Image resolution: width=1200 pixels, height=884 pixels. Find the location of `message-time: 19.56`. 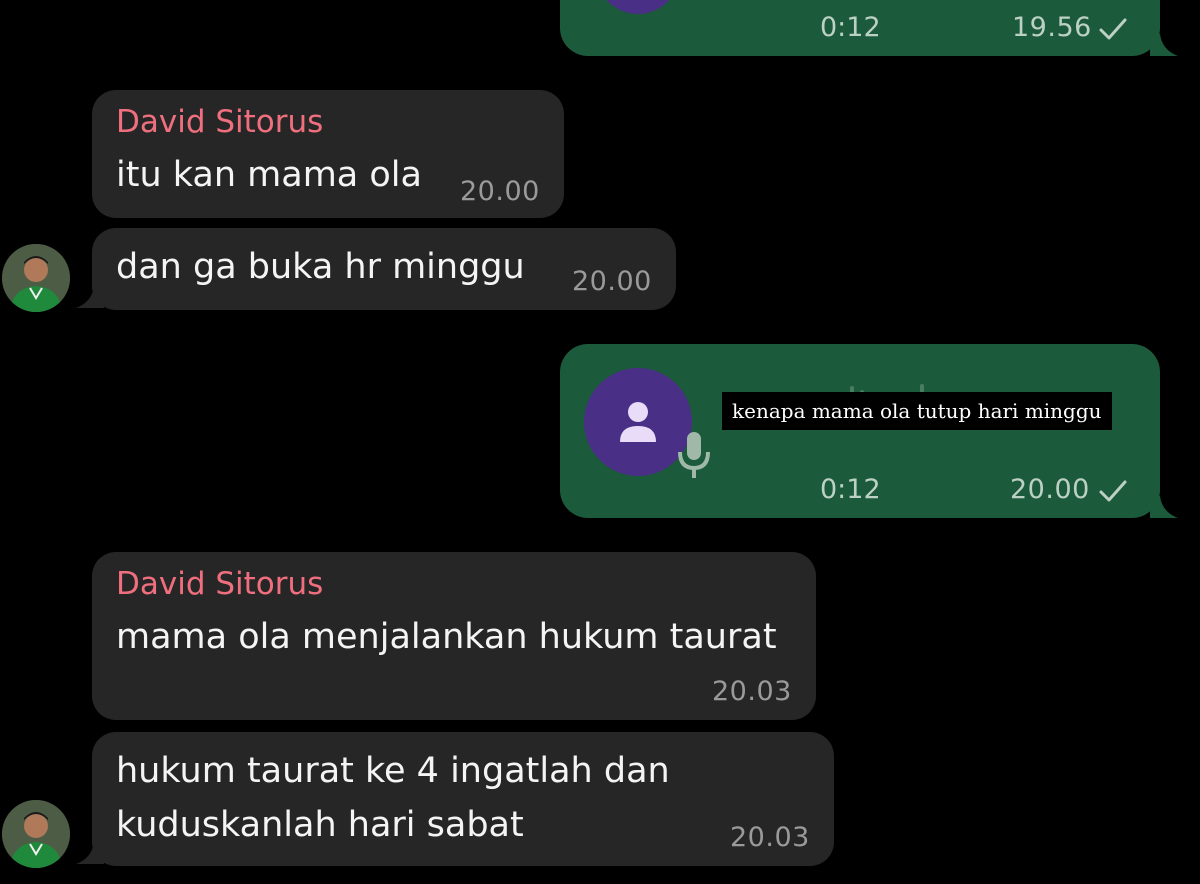

message-time: 19.56 is located at coordinates (1052, 27).